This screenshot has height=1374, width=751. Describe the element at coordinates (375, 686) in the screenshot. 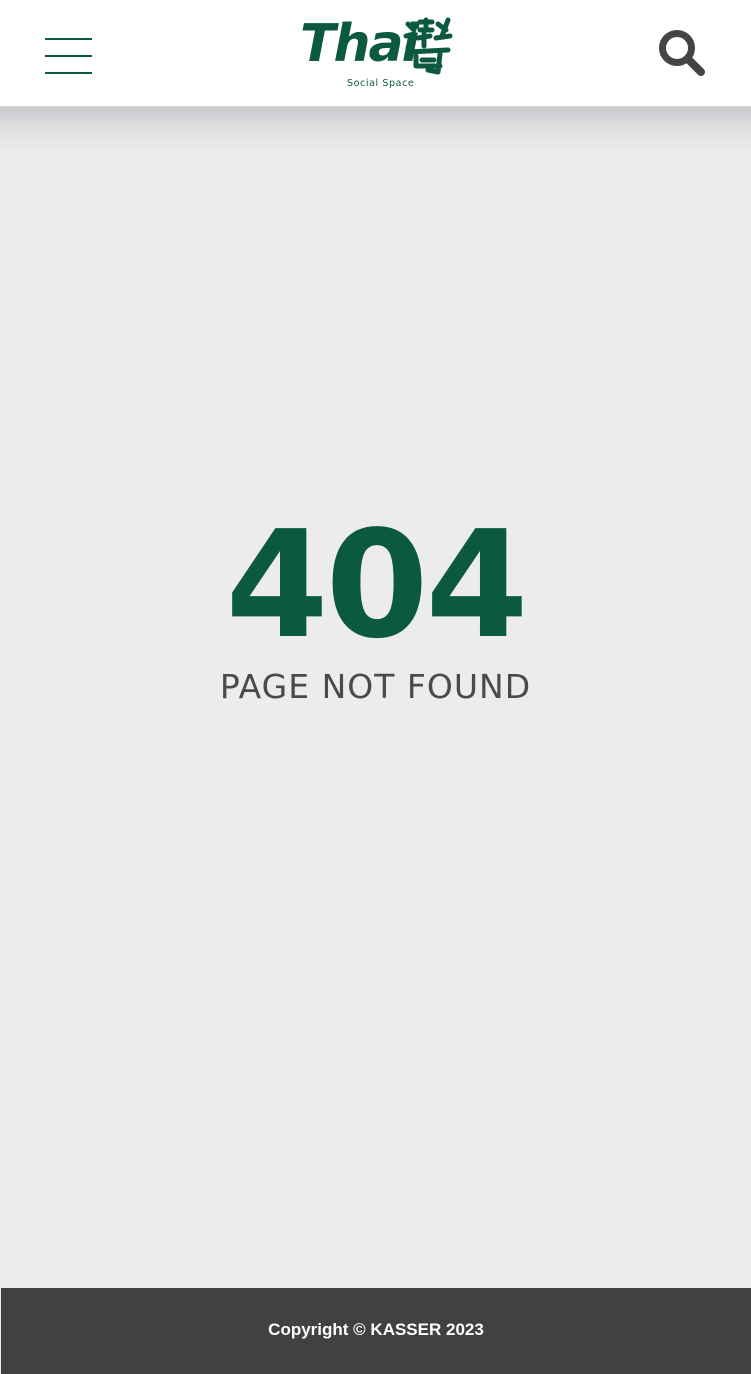

I see `error-message: PAGE NOT FOUND` at that location.